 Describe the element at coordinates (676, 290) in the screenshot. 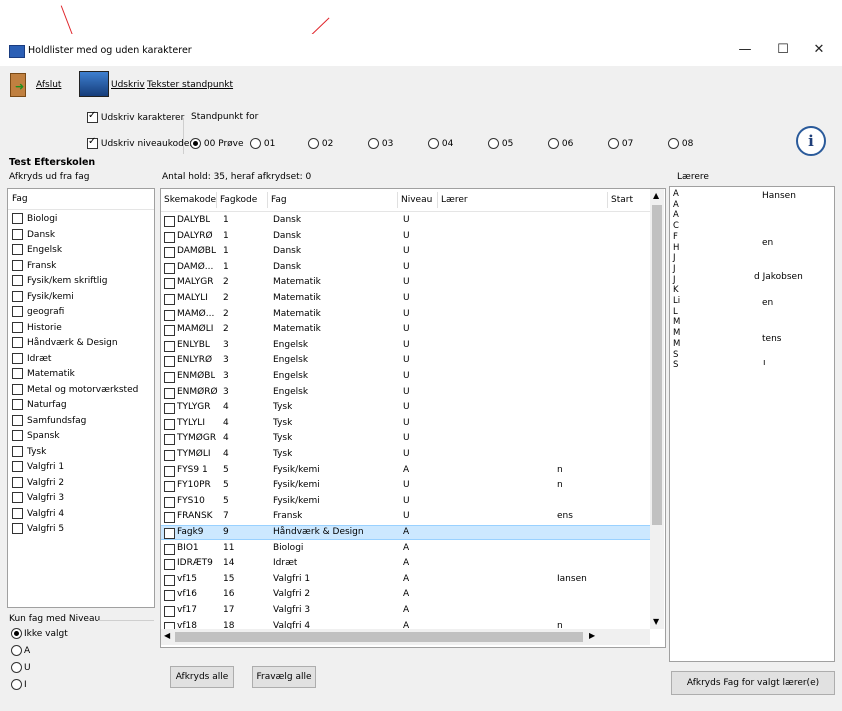

I see `laerer-list-item: K` at that location.